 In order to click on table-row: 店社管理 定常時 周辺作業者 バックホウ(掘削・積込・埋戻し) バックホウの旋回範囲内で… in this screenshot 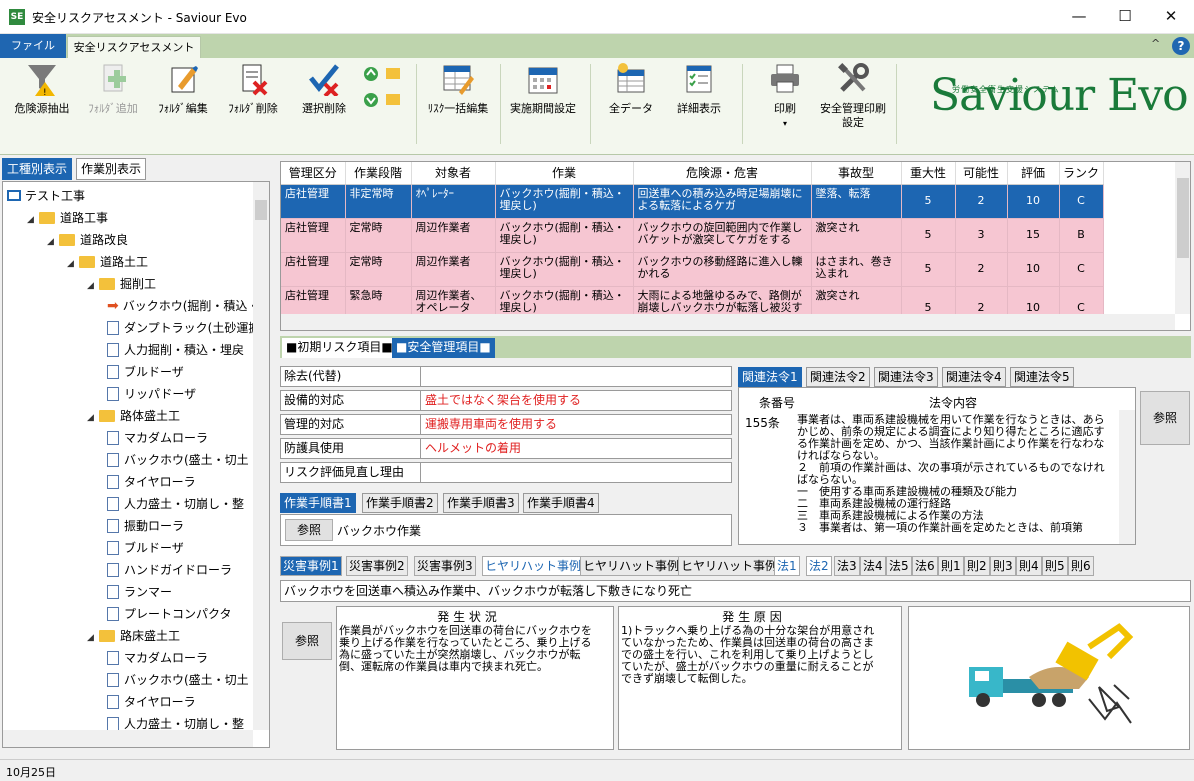, I will do `click(692, 235)`.